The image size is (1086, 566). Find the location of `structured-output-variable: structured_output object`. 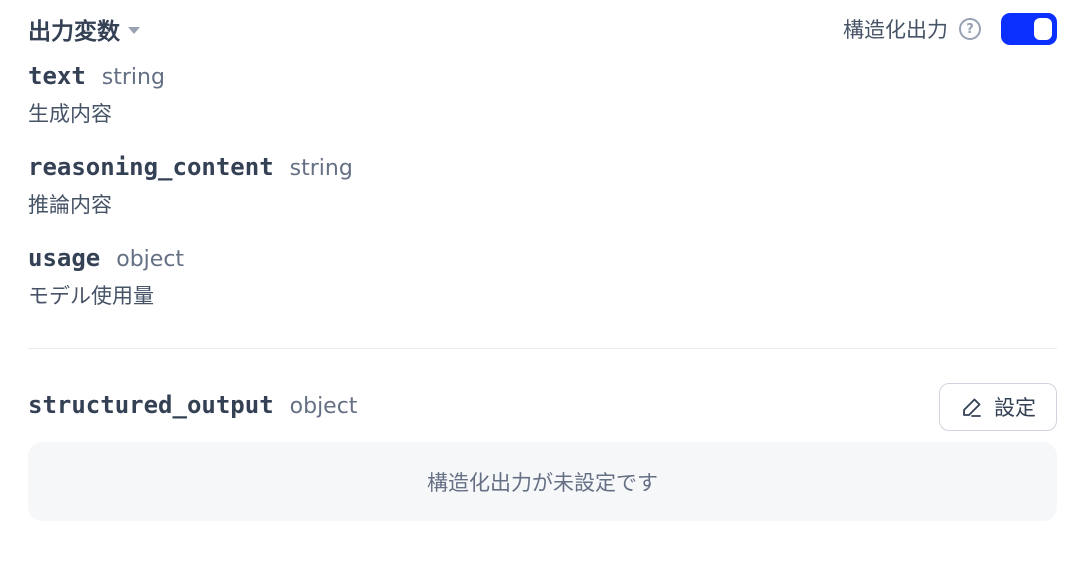

structured-output-variable: structured_output object is located at coordinates (192, 405).